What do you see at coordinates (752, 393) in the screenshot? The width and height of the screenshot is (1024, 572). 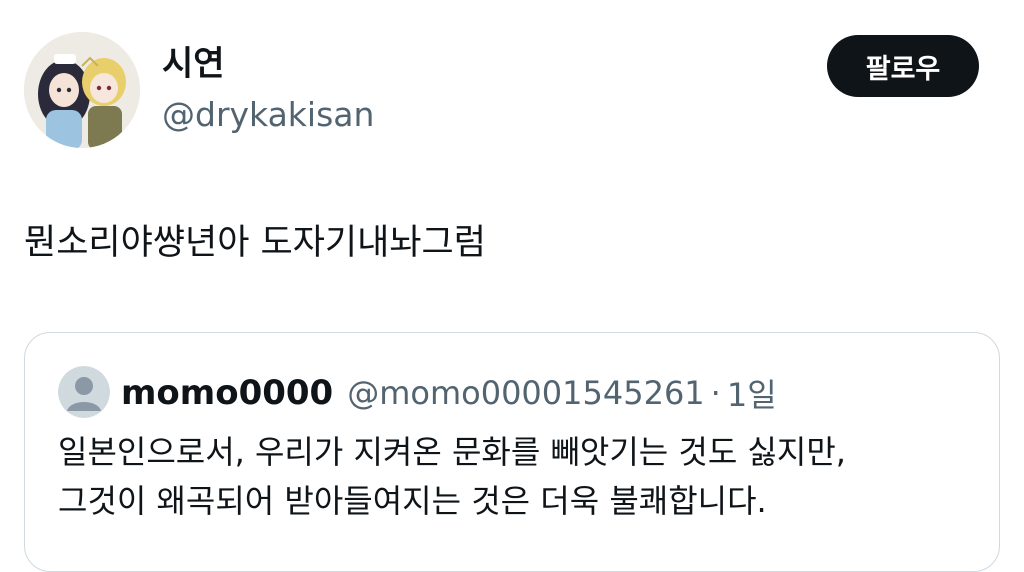 I see `quoted-post-time: 1일` at bounding box center [752, 393].